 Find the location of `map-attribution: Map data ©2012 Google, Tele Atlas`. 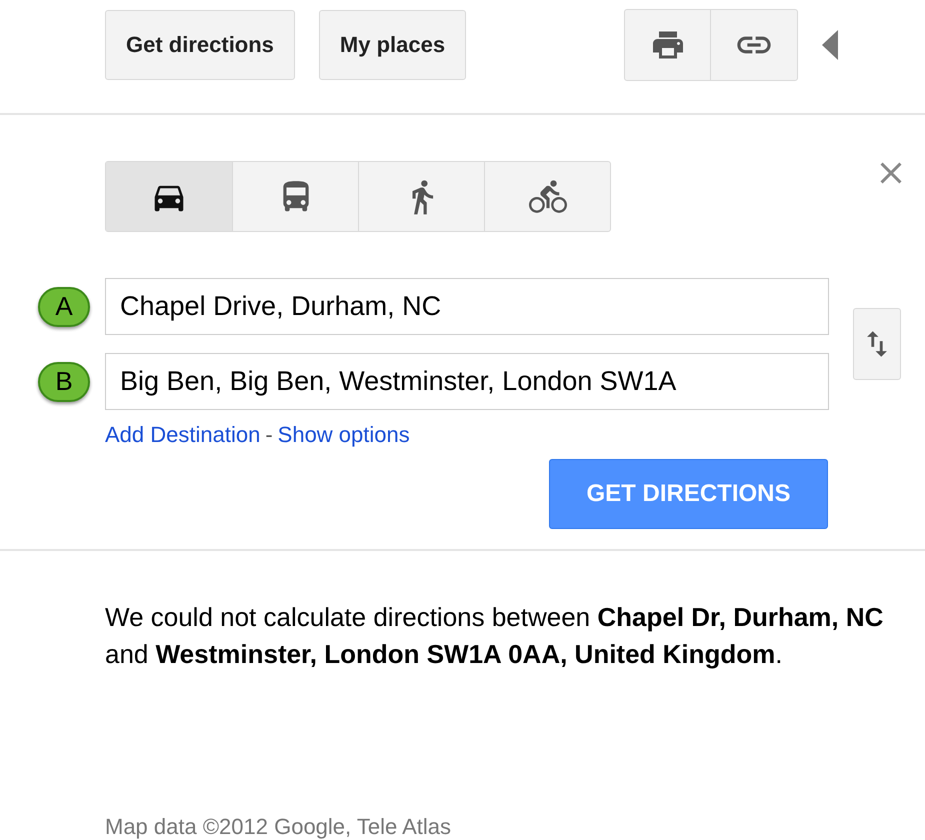

map-attribution: Map data ©2012 Google, Tele Atlas is located at coordinates (278, 826).